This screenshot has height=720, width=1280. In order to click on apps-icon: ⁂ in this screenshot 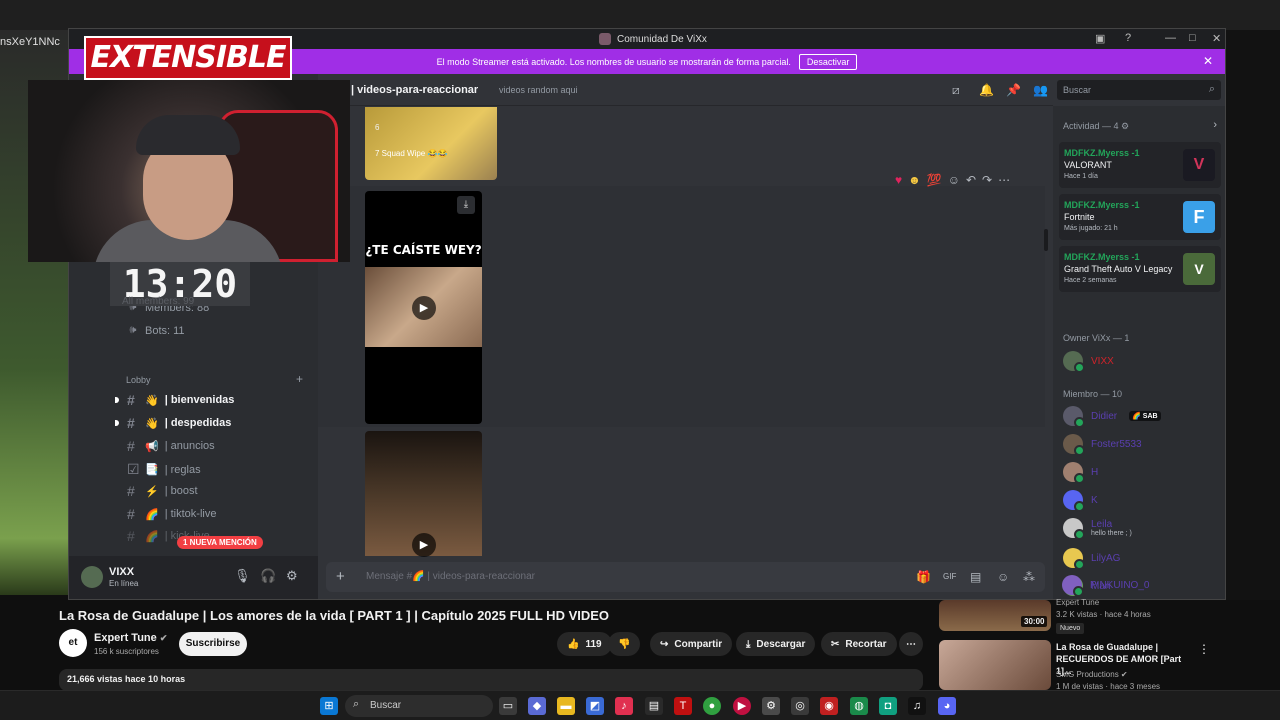, I will do `click(1029, 577)`.